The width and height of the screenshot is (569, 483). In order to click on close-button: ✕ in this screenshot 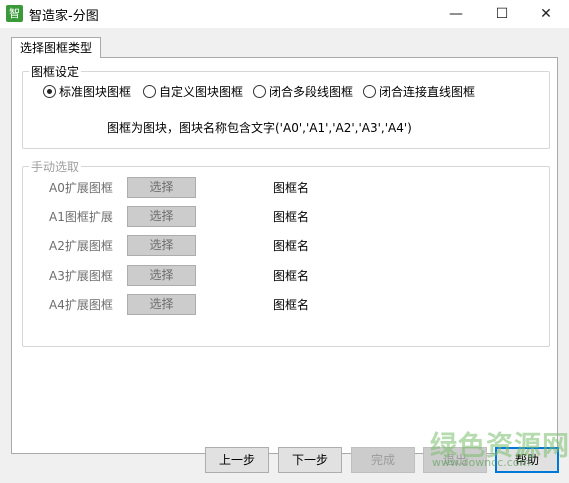, I will do `click(546, 14)`.